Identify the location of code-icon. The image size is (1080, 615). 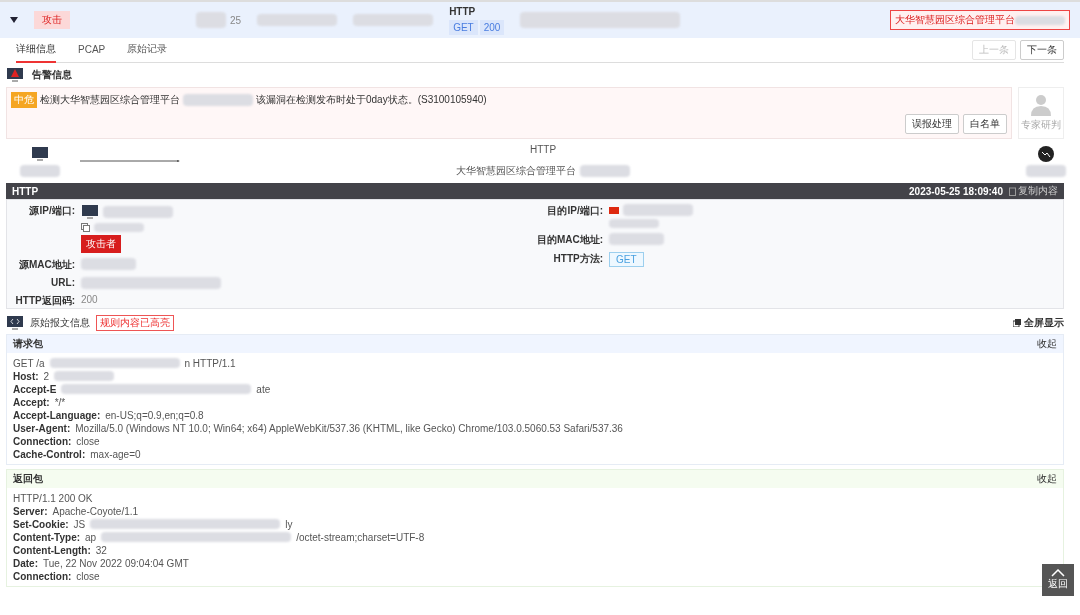
(15, 323).